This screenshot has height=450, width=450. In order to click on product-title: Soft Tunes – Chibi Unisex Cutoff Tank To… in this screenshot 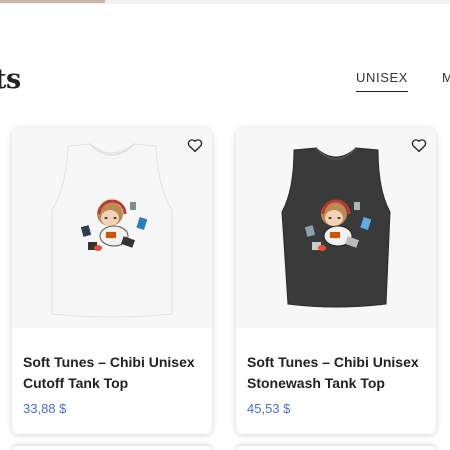, I will do `click(113, 373)`.